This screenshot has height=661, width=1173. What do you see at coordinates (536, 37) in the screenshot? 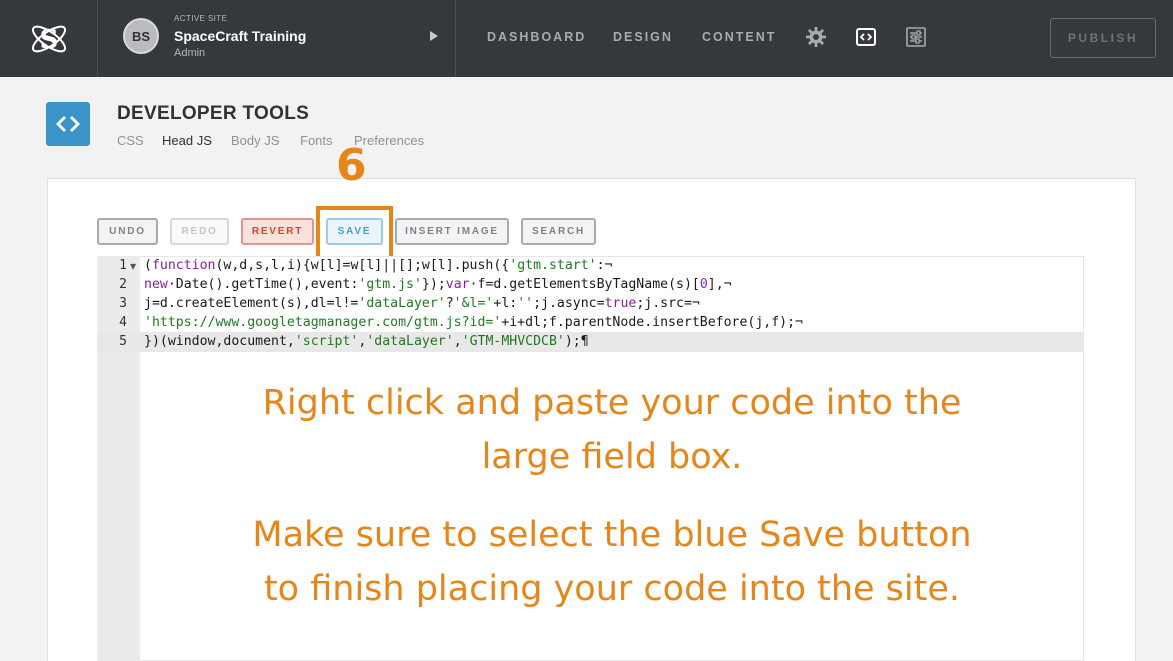
I see `nav-dashboard: DASHBOARD` at bounding box center [536, 37].